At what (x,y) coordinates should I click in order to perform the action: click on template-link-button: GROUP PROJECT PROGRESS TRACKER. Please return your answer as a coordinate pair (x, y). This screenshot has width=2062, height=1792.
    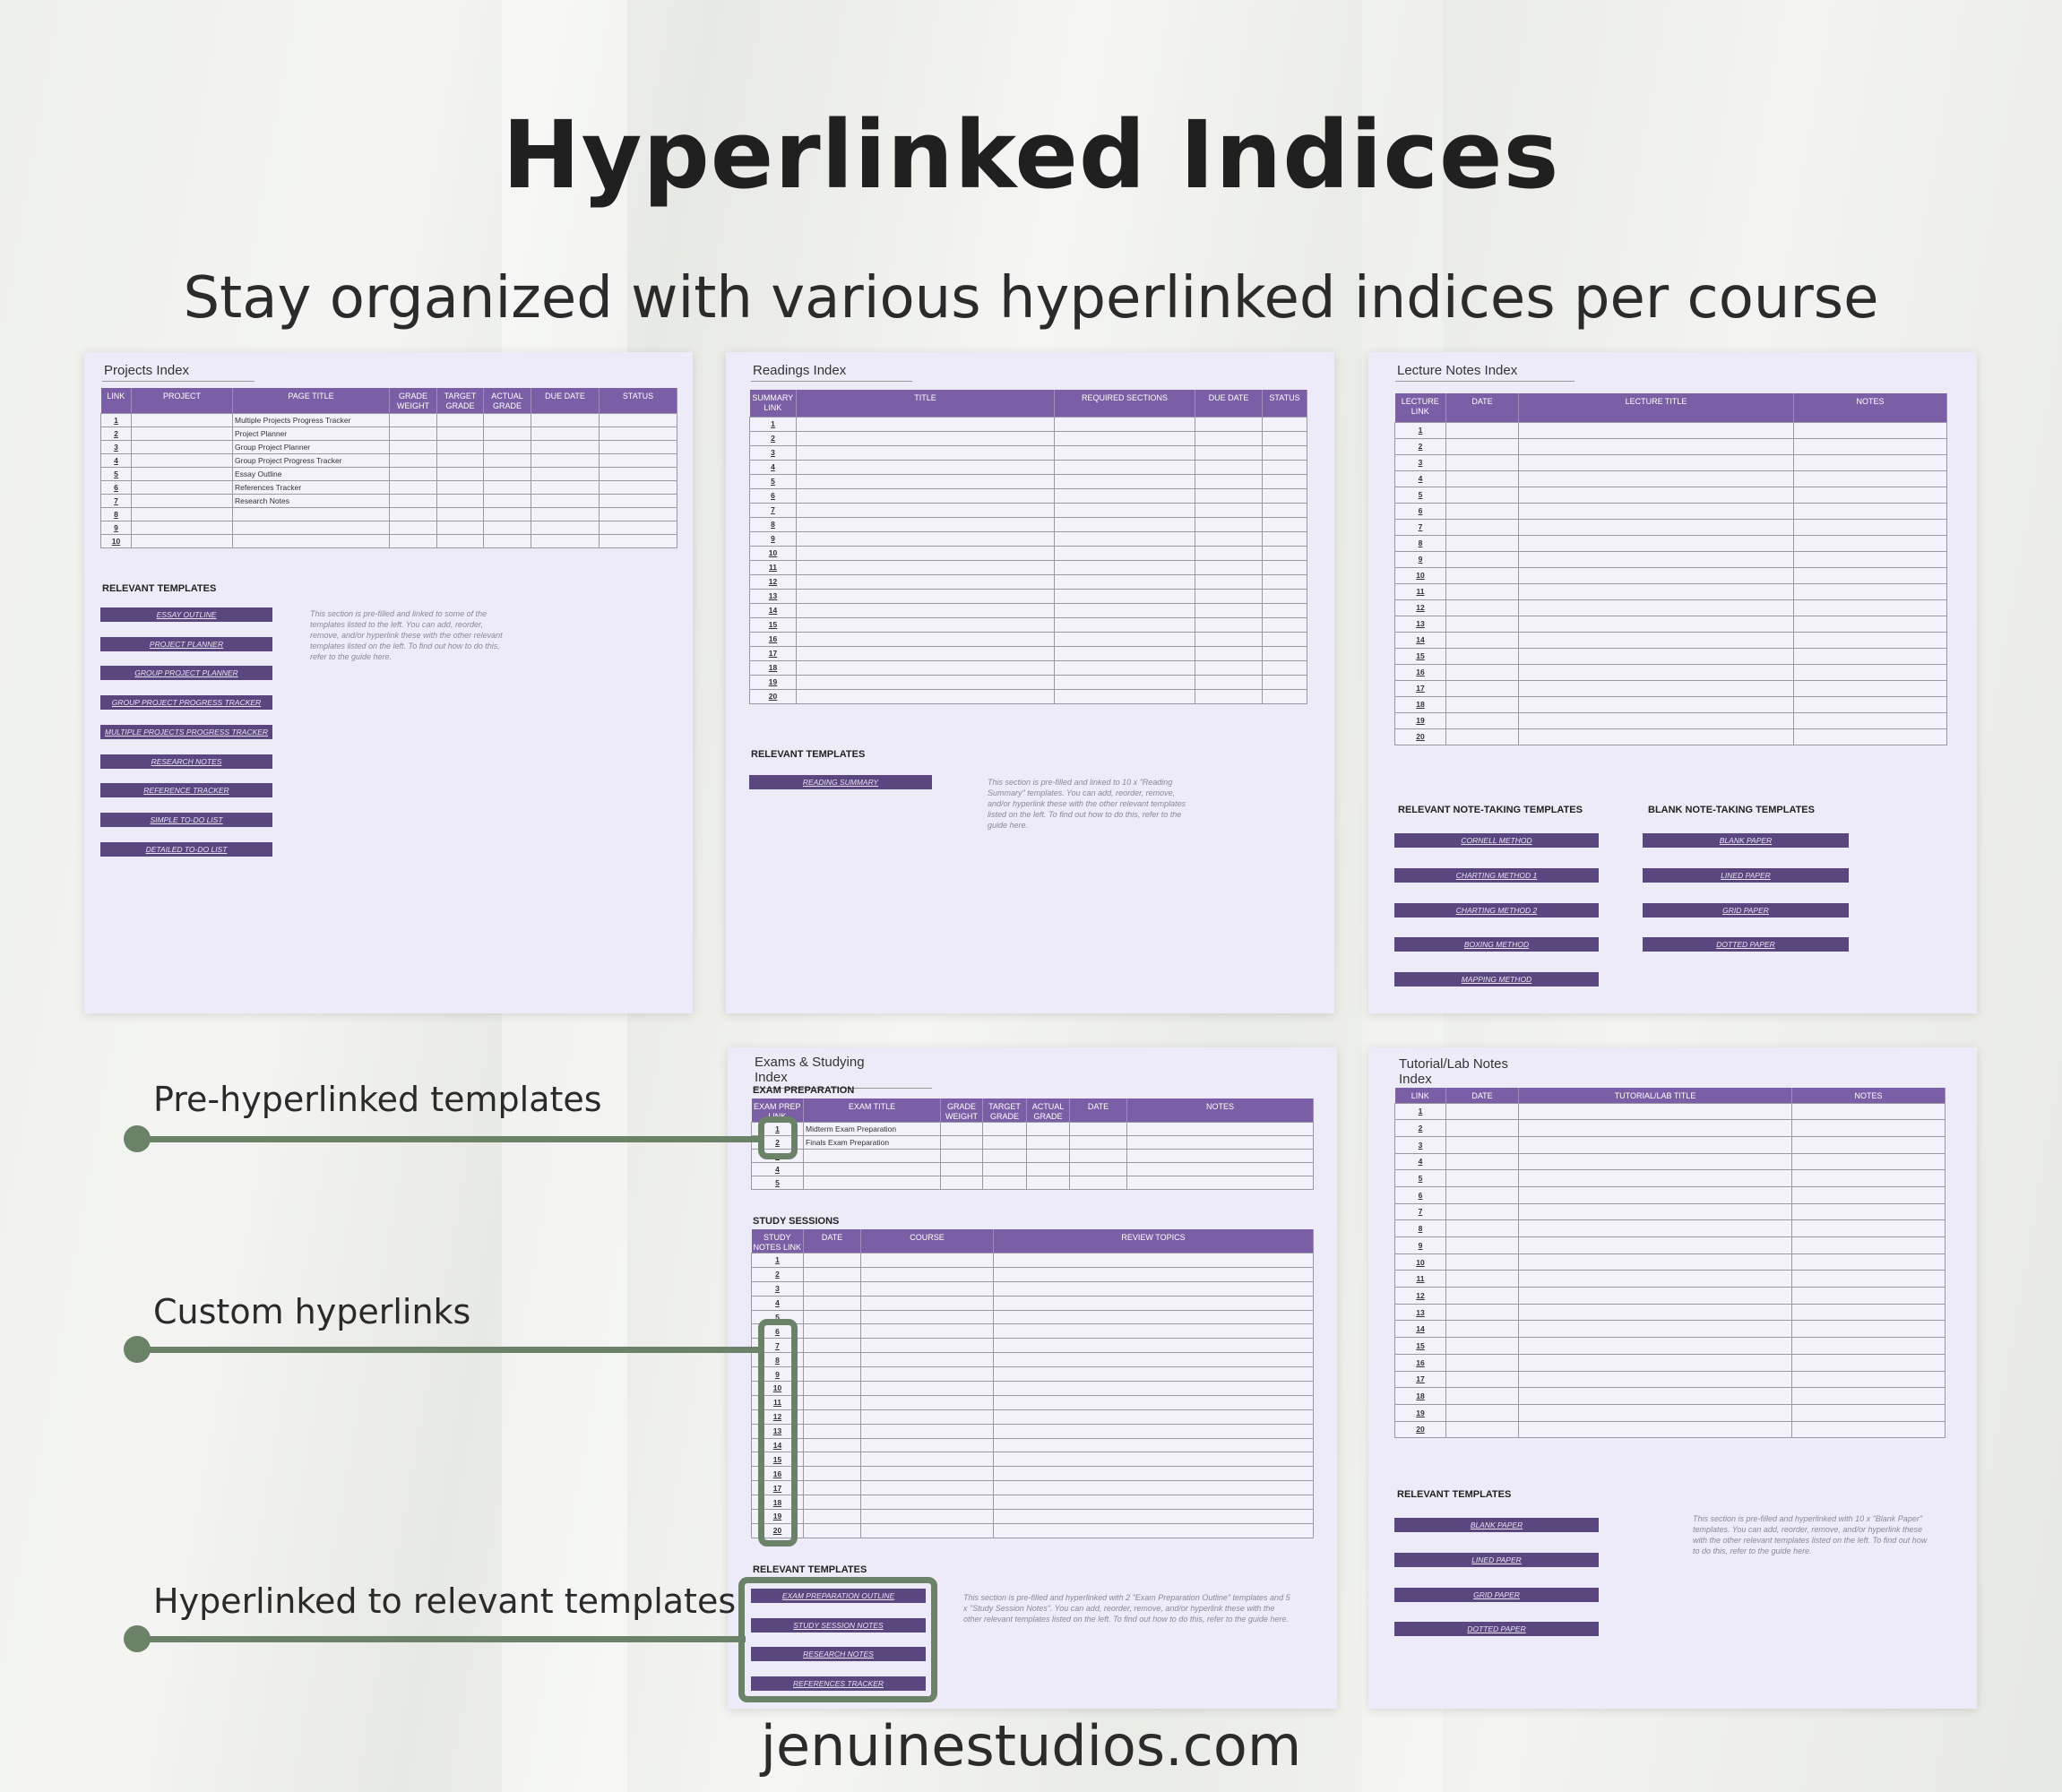
    Looking at the image, I should click on (186, 703).